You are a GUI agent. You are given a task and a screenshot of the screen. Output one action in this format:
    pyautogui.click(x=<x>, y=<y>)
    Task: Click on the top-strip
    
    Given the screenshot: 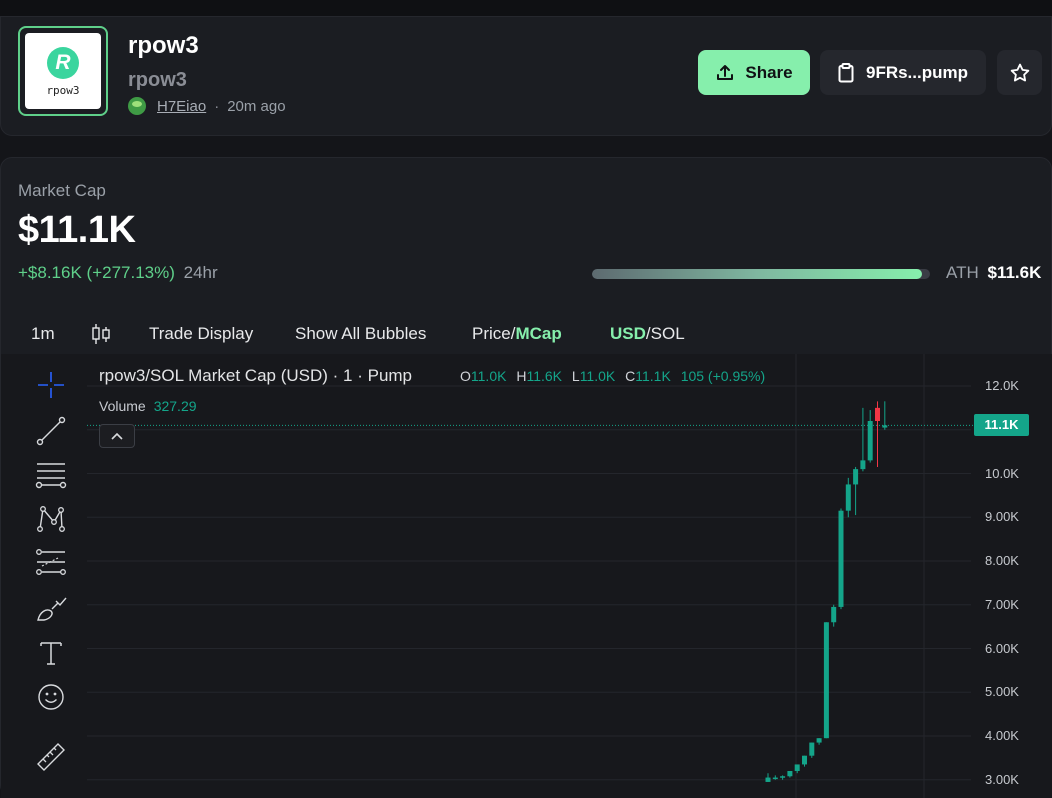 What is the action you would take?
    pyautogui.click(x=526, y=8)
    